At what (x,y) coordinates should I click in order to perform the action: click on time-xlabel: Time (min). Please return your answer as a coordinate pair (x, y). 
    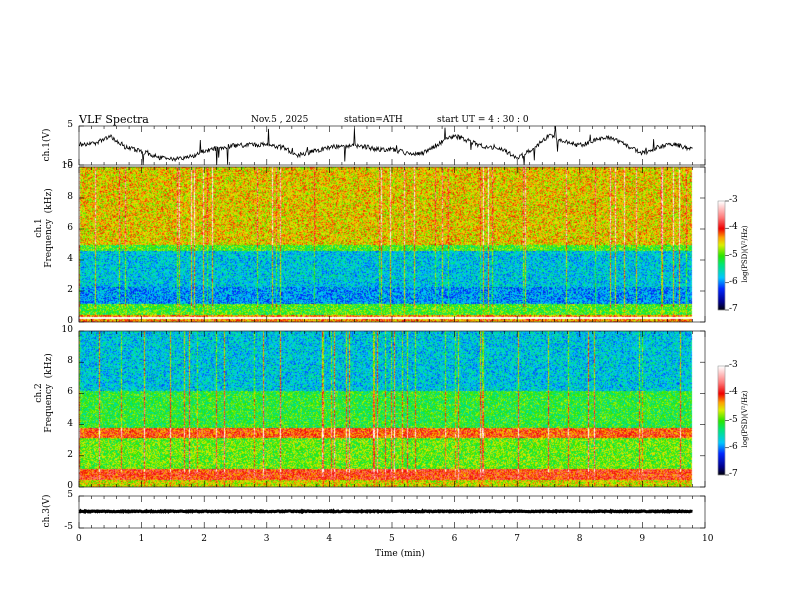
    Looking at the image, I should click on (400, 554).